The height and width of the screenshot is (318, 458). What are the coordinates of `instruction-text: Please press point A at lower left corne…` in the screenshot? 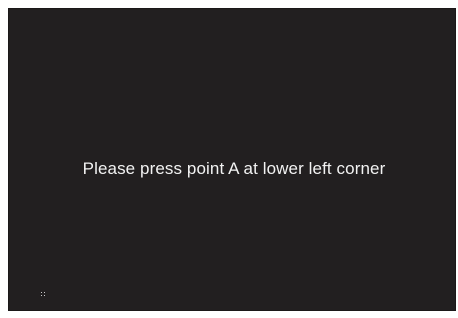 It's located at (234, 168).